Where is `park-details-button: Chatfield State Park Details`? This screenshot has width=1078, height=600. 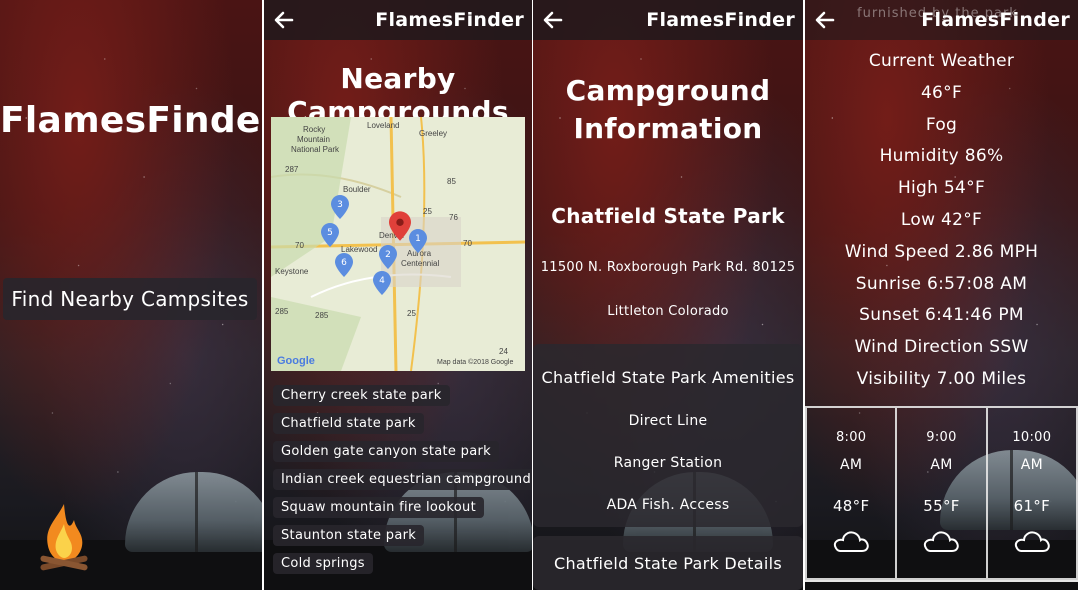 park-details-button: Chatfield State Park Details is located at coordinates (668, 563).